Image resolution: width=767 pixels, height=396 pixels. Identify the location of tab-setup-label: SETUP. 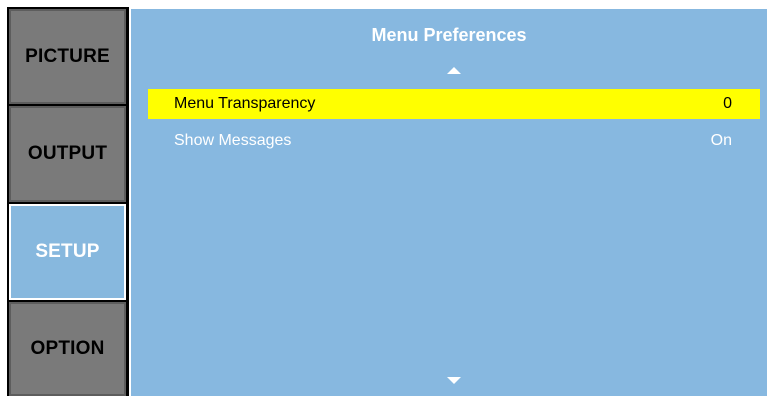
(67, 251).